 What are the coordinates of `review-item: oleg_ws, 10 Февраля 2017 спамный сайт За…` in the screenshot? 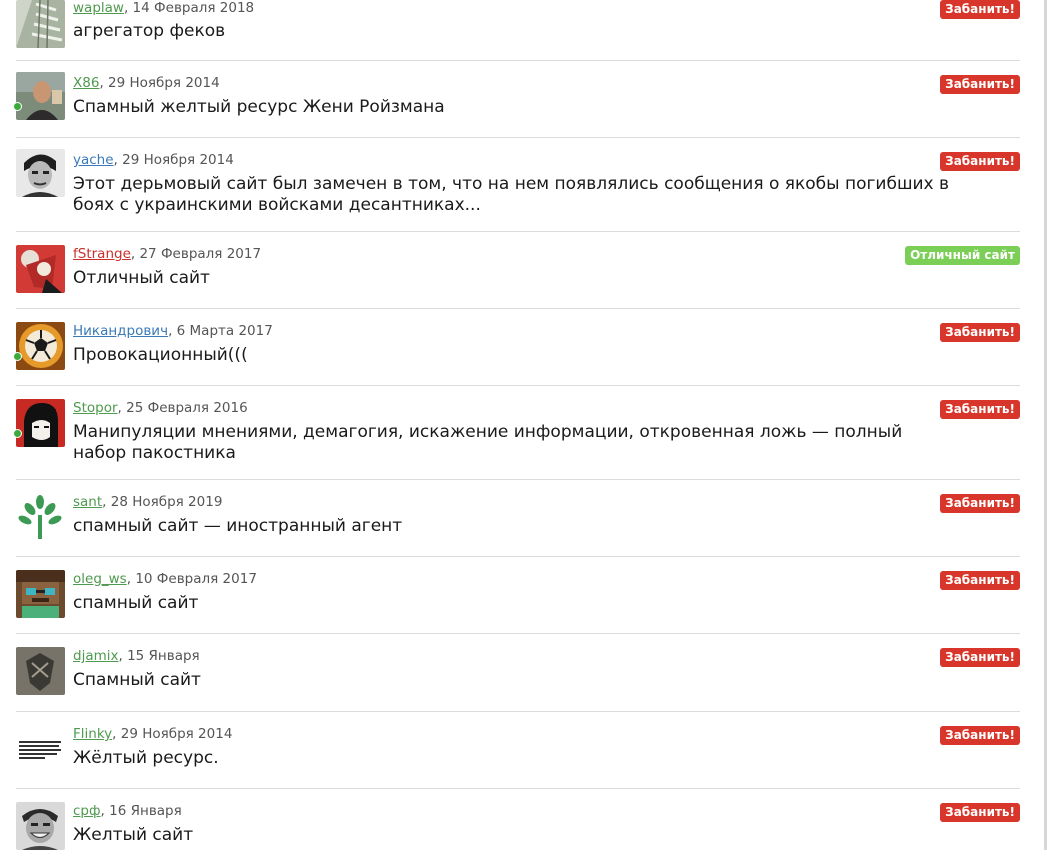 It's located at (518, 595).